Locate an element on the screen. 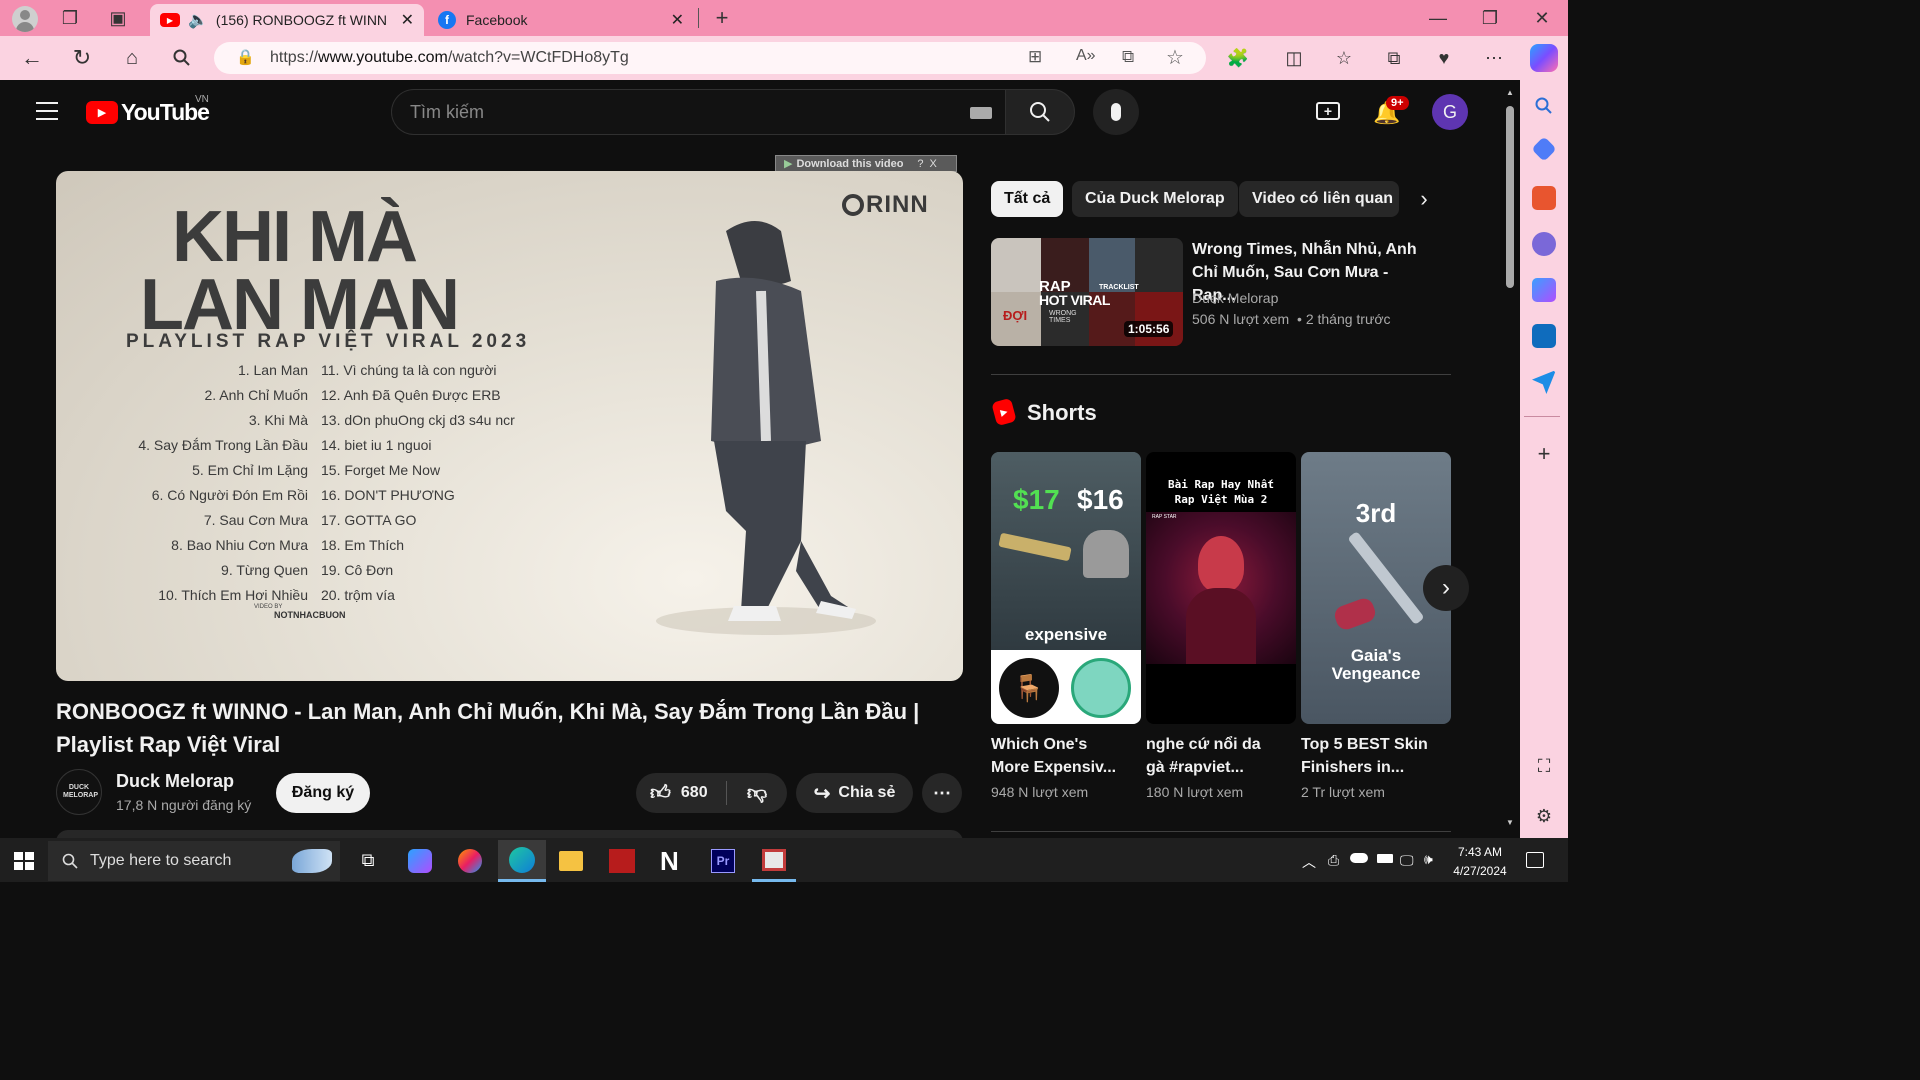  list-item: 2. Anh Chỉ Muốn is located at coordinates (256, 395).